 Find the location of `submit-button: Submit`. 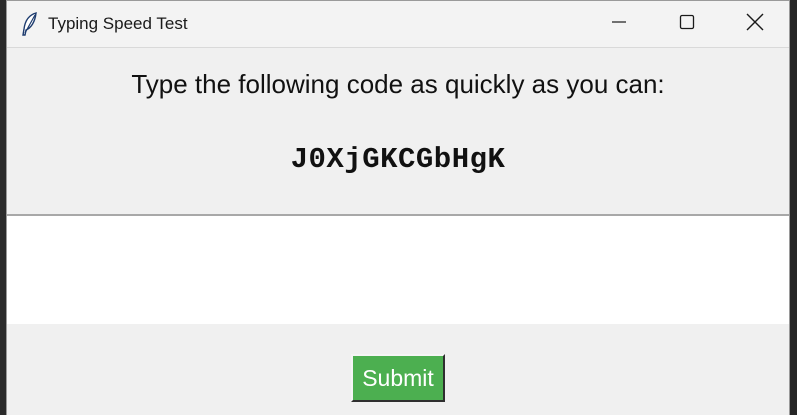

submit-button: Submit is located at coordinates (398, 378).